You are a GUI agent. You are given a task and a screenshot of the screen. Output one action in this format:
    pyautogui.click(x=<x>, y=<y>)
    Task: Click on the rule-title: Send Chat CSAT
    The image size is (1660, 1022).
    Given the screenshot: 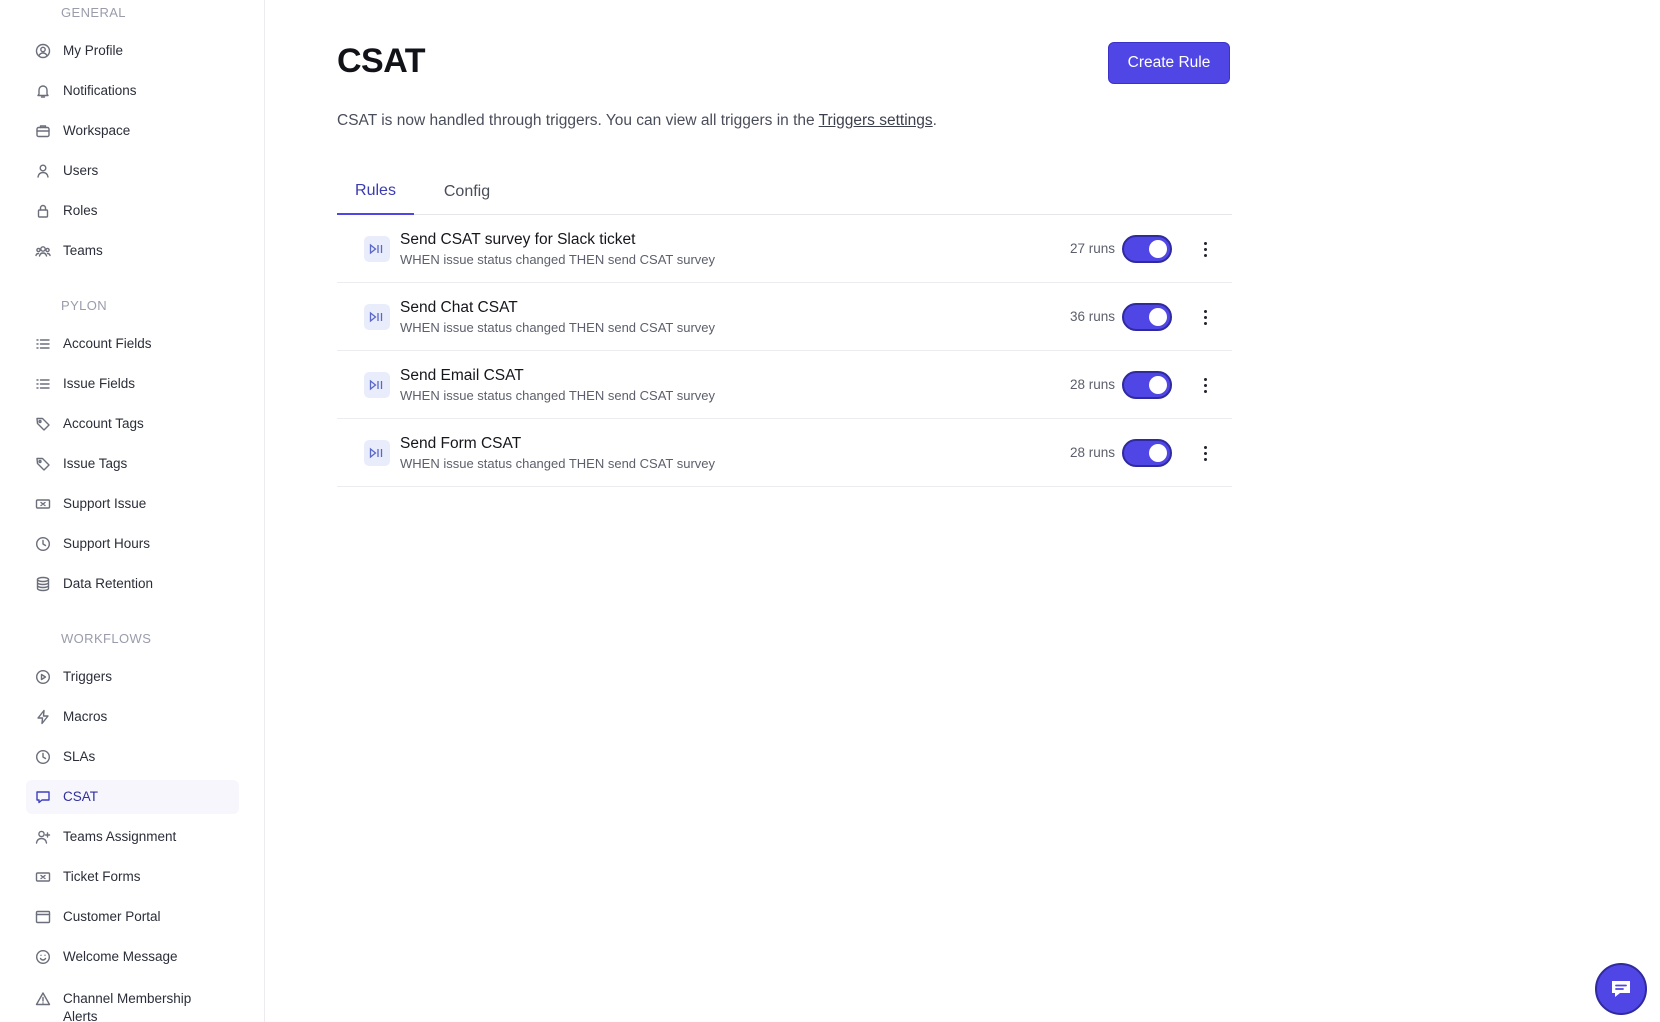 What is the action you would take?
    pyautogui.click(x=459, y=307)
    